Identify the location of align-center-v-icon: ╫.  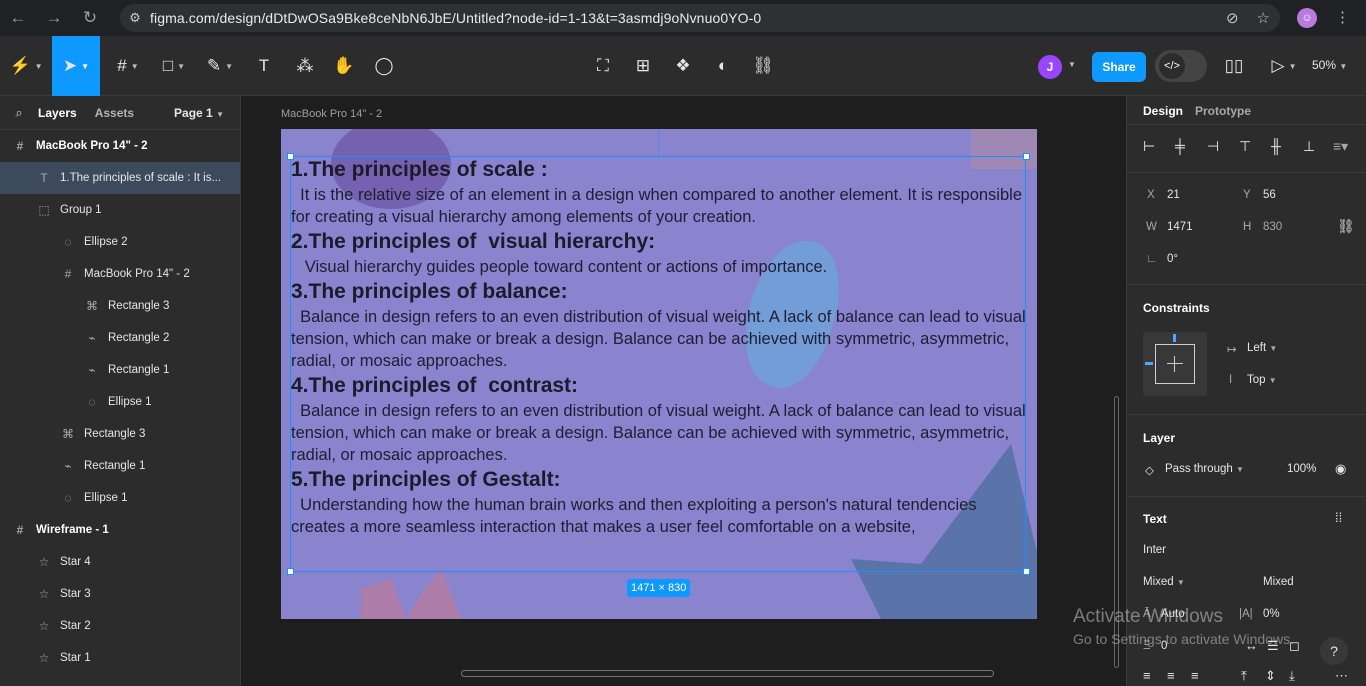
(1276, 146).